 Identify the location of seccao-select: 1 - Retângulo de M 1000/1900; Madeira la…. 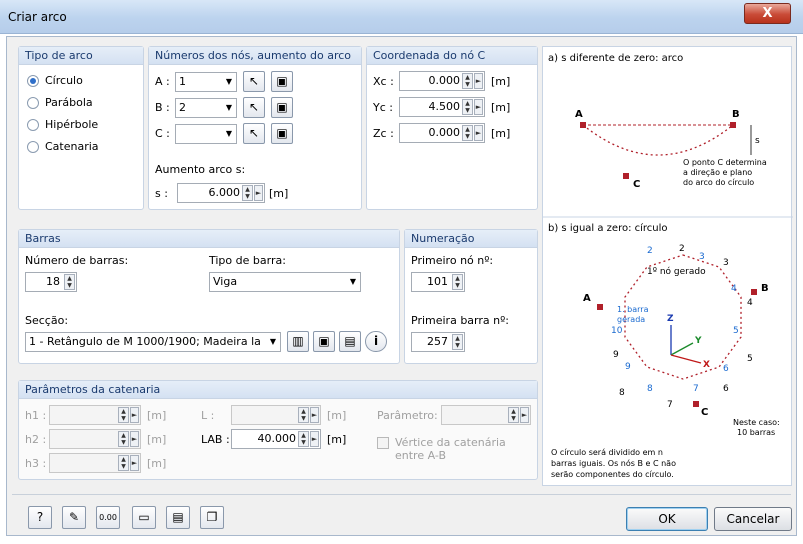
(153, 342).